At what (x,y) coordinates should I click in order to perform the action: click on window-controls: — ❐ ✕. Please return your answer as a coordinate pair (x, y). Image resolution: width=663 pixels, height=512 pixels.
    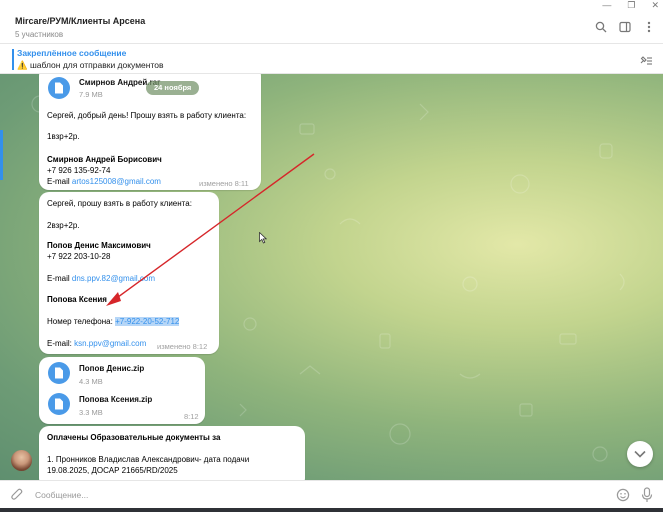
    Looking at the image, I should click on (630, 5).